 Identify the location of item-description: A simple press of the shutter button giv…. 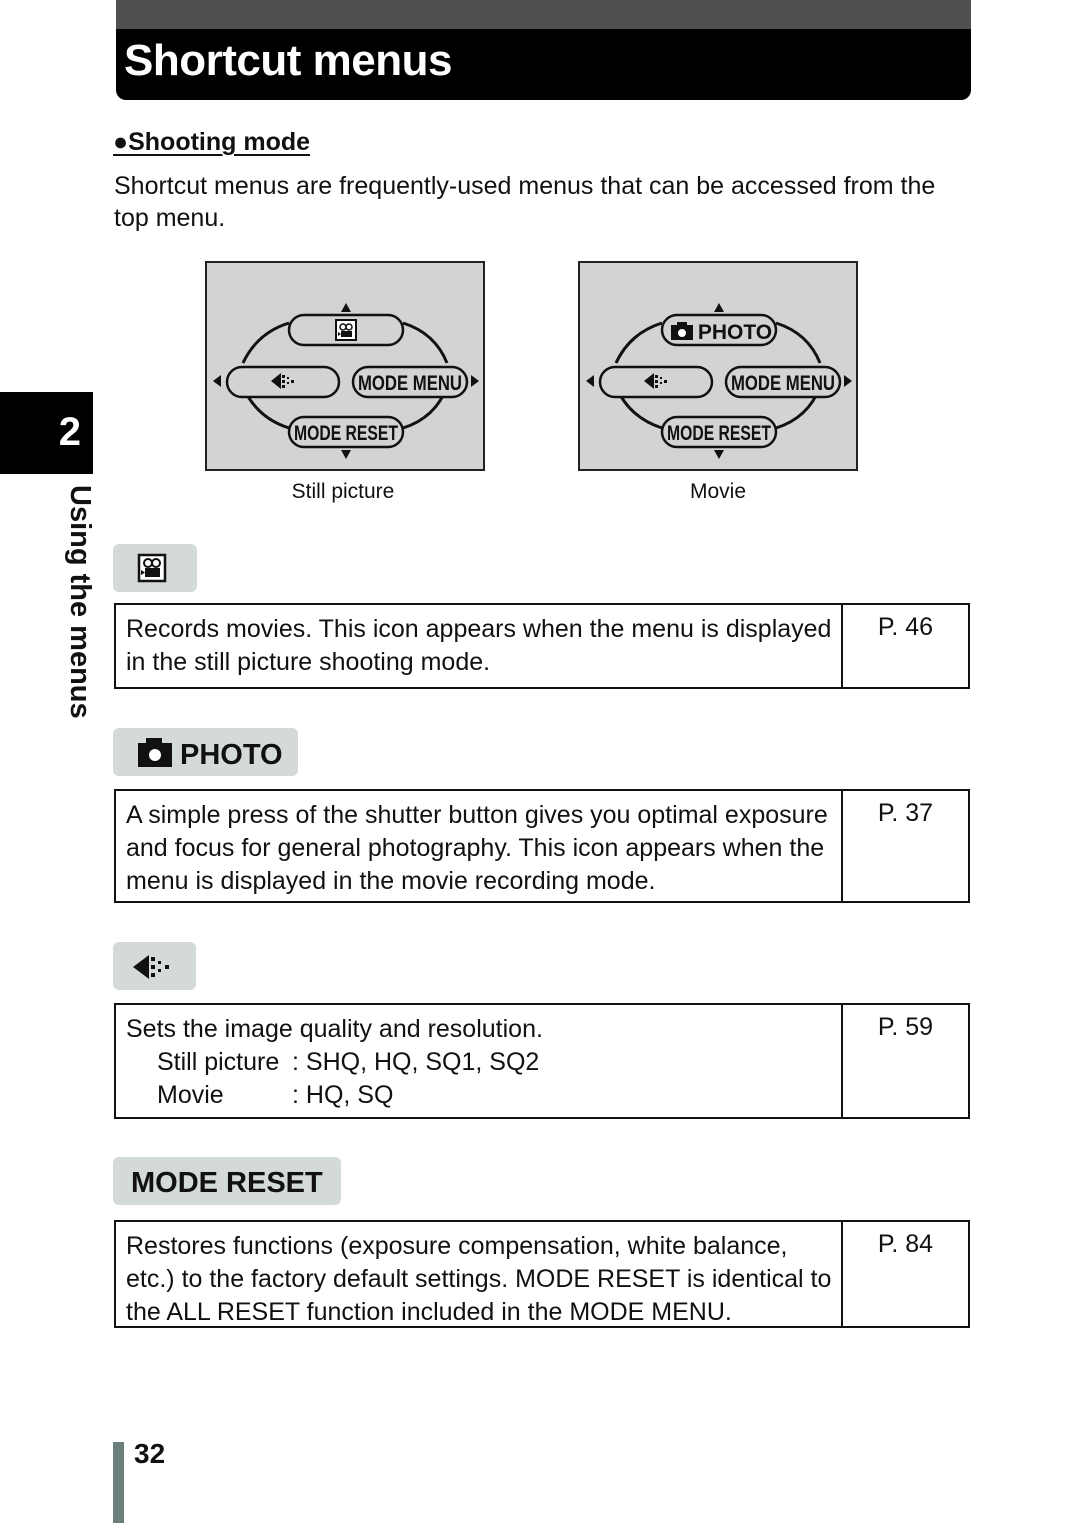
(477, 848).